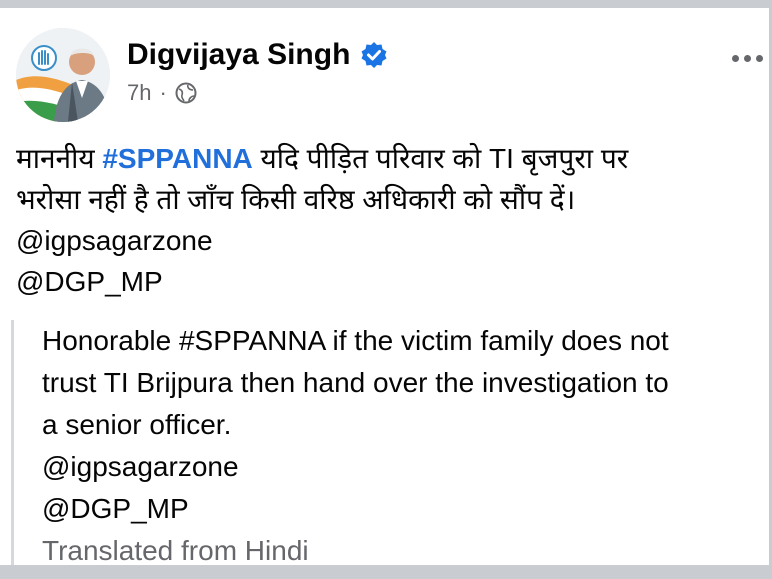 The height and width of the screenshot is (579, 772). Describe the element at coordinates (386, 572) in the screenshot. I see `bottom-divider` at that location.